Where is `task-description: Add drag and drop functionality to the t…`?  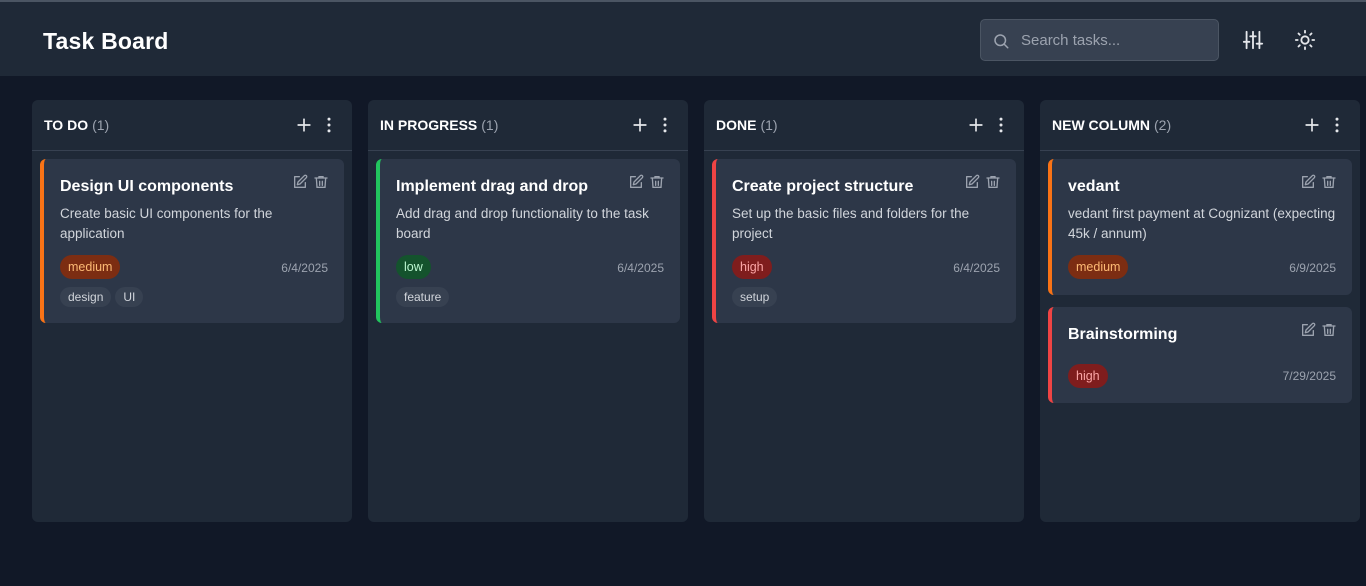
task-description: Add drag and drop functionality to the t… is located at coordinates (522, 223).